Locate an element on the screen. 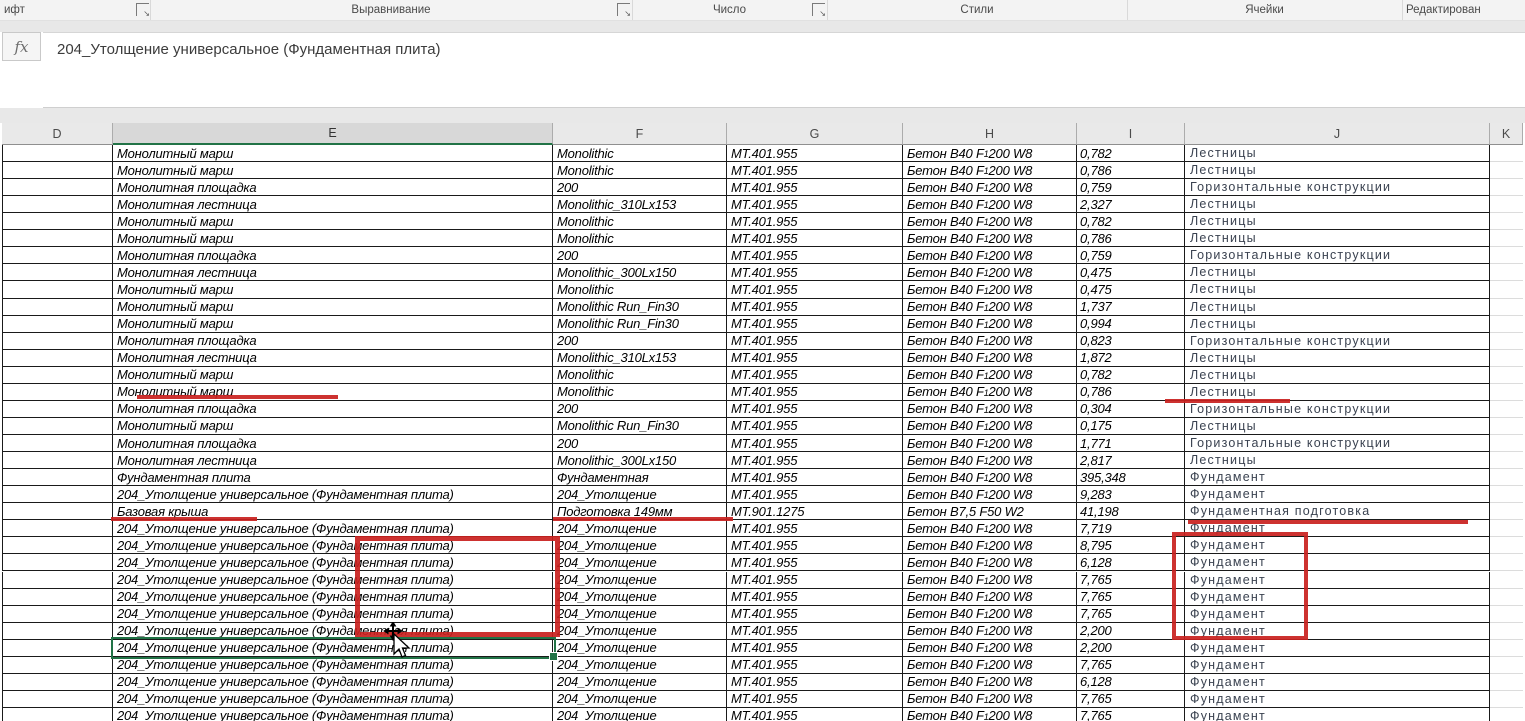 The height and width of the screenshot is (721, 1525). cell-E-2: Монолитный марш is located at coordinates (333, 171).